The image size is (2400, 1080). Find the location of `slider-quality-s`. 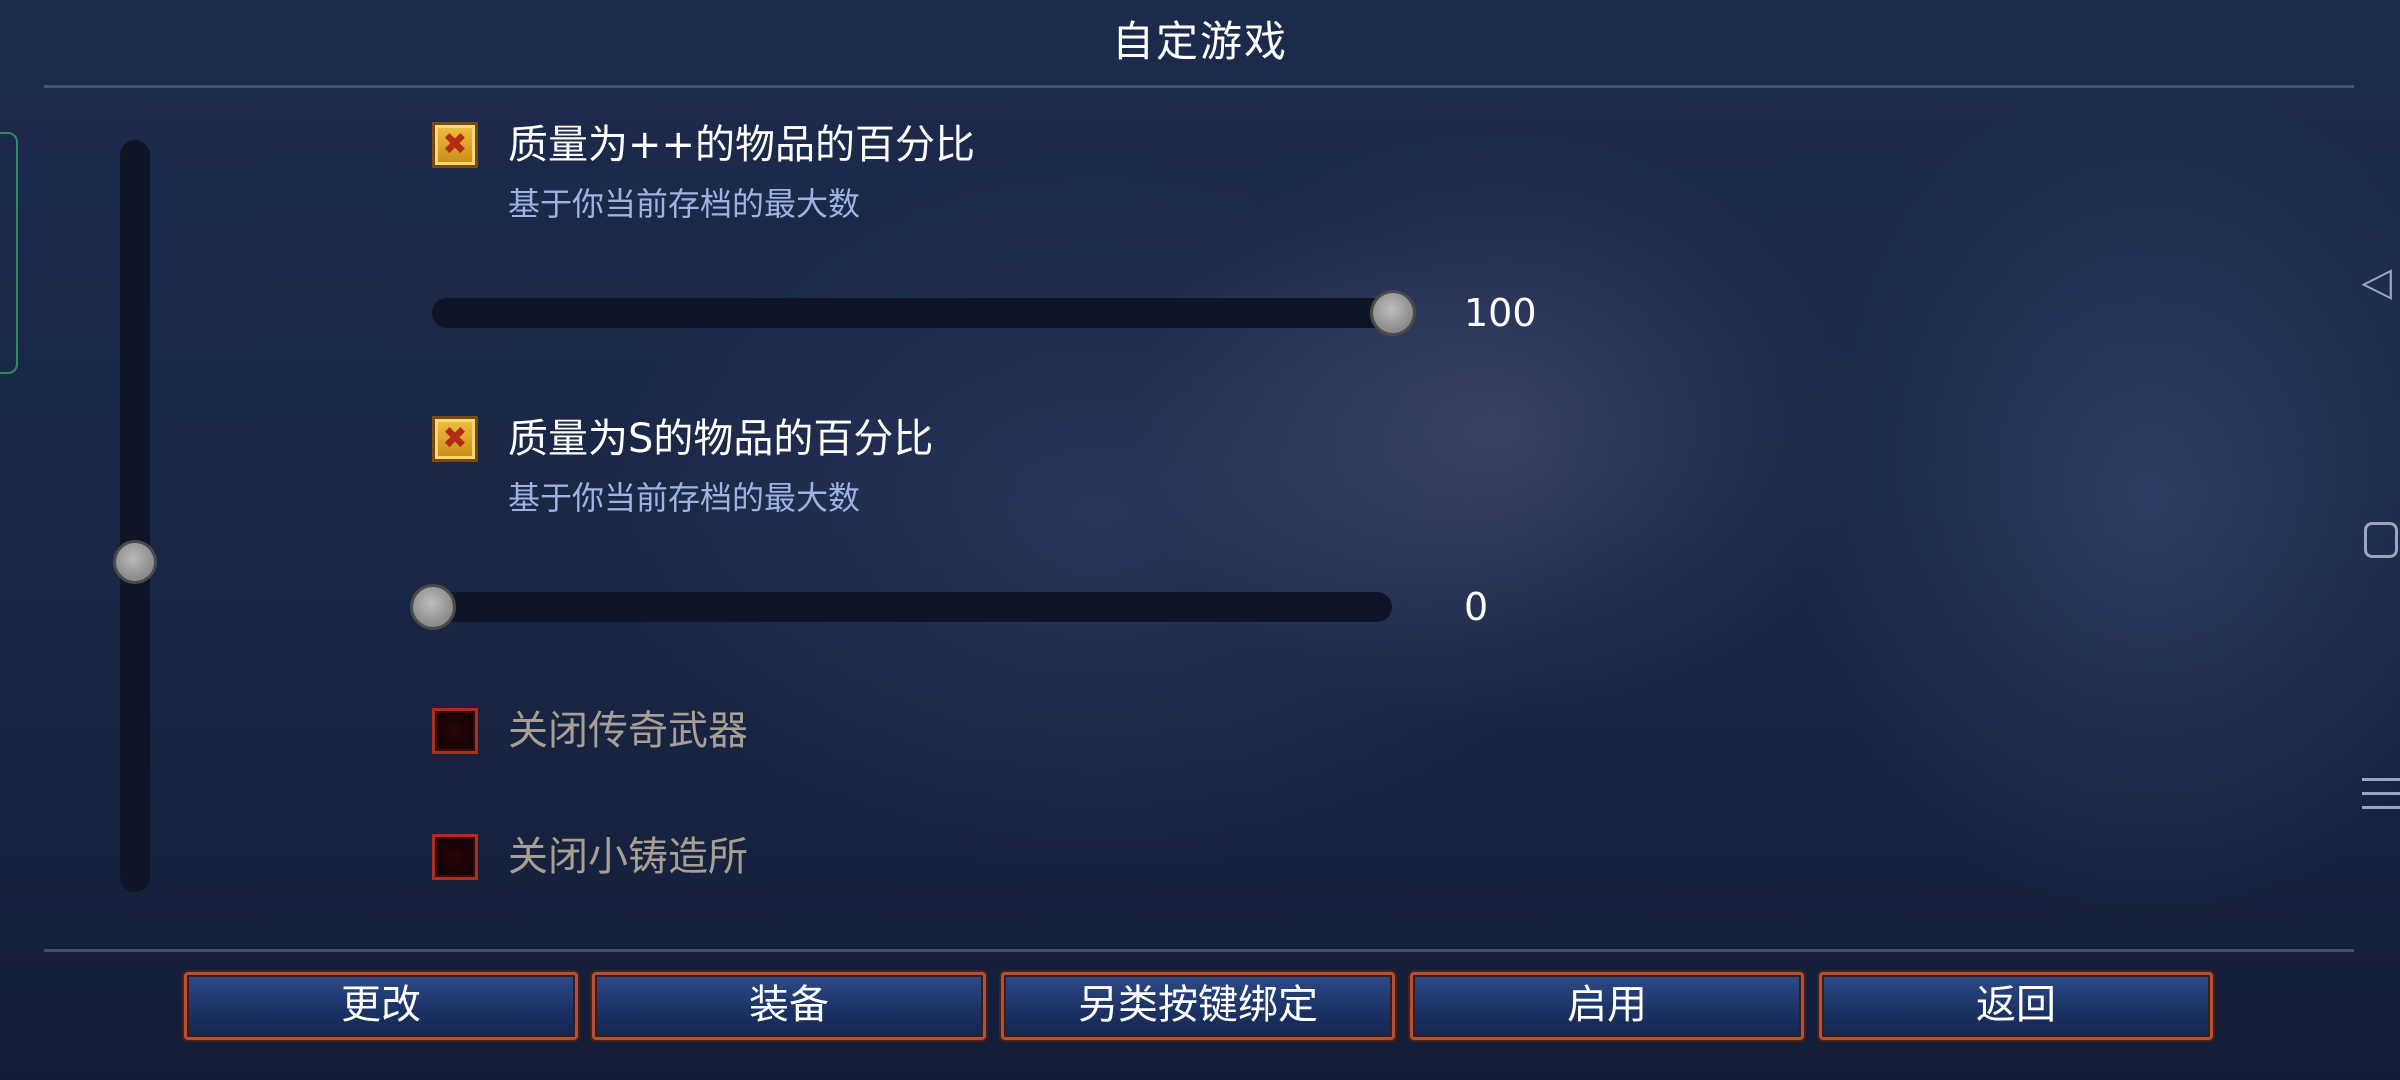

slider-quality-s is located at coordinates (912, 607).